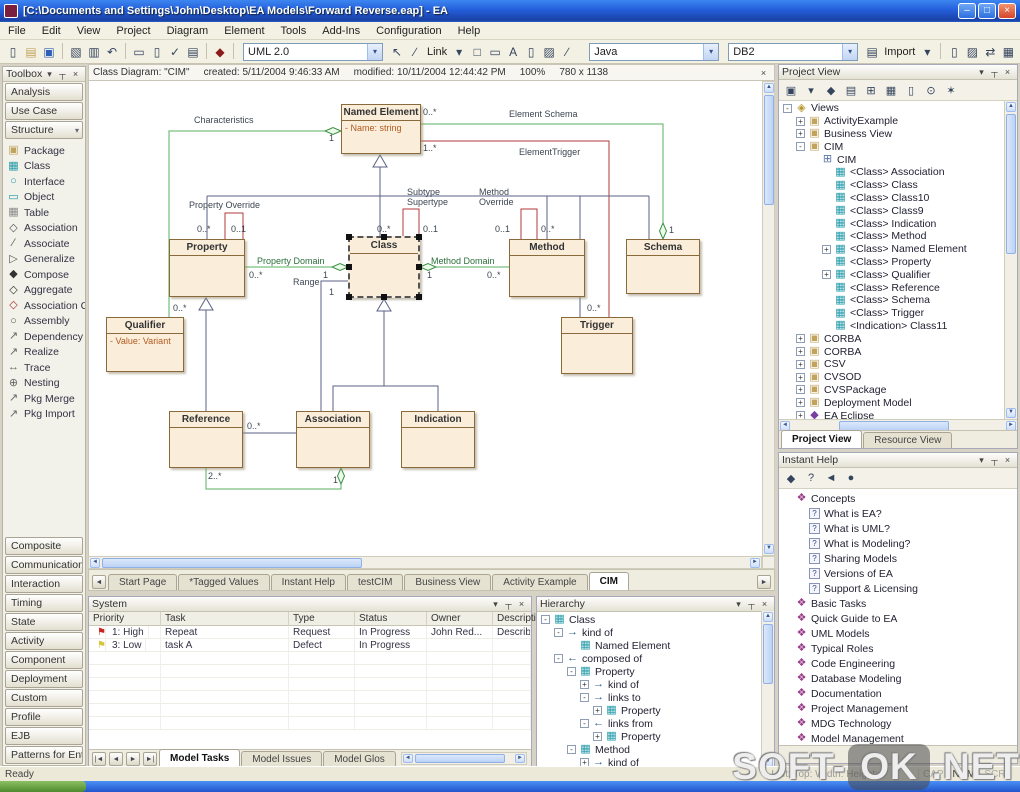  Describe the element at coordinates (44, 92) in the screenshot. I see `toolbox-section: Analysis` at that location.